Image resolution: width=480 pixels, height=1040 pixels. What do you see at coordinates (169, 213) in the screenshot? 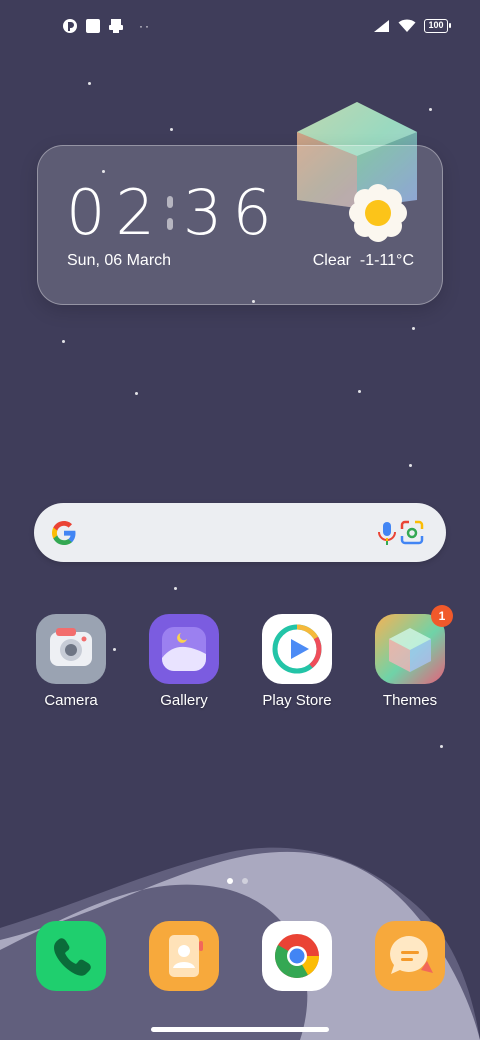
I see `clock-separator` at bounding box center [169, 213].